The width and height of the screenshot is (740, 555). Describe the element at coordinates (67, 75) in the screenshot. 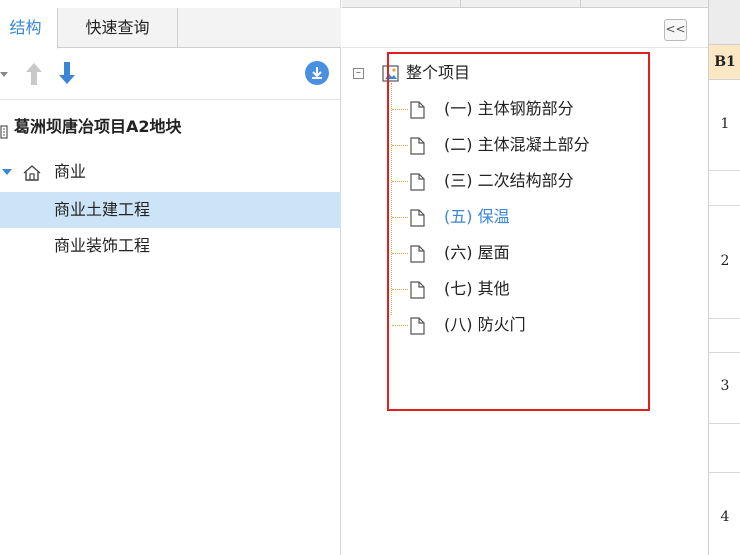

I see `move-down-arrow-icon` at that location.